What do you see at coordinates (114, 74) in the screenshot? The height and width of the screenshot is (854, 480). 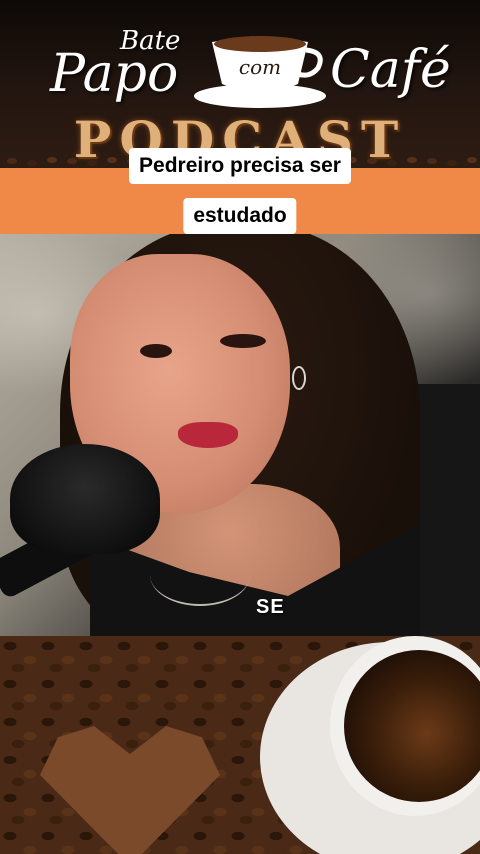 I see `logo-papo-text: Papo` at bounding box center [114, 74].